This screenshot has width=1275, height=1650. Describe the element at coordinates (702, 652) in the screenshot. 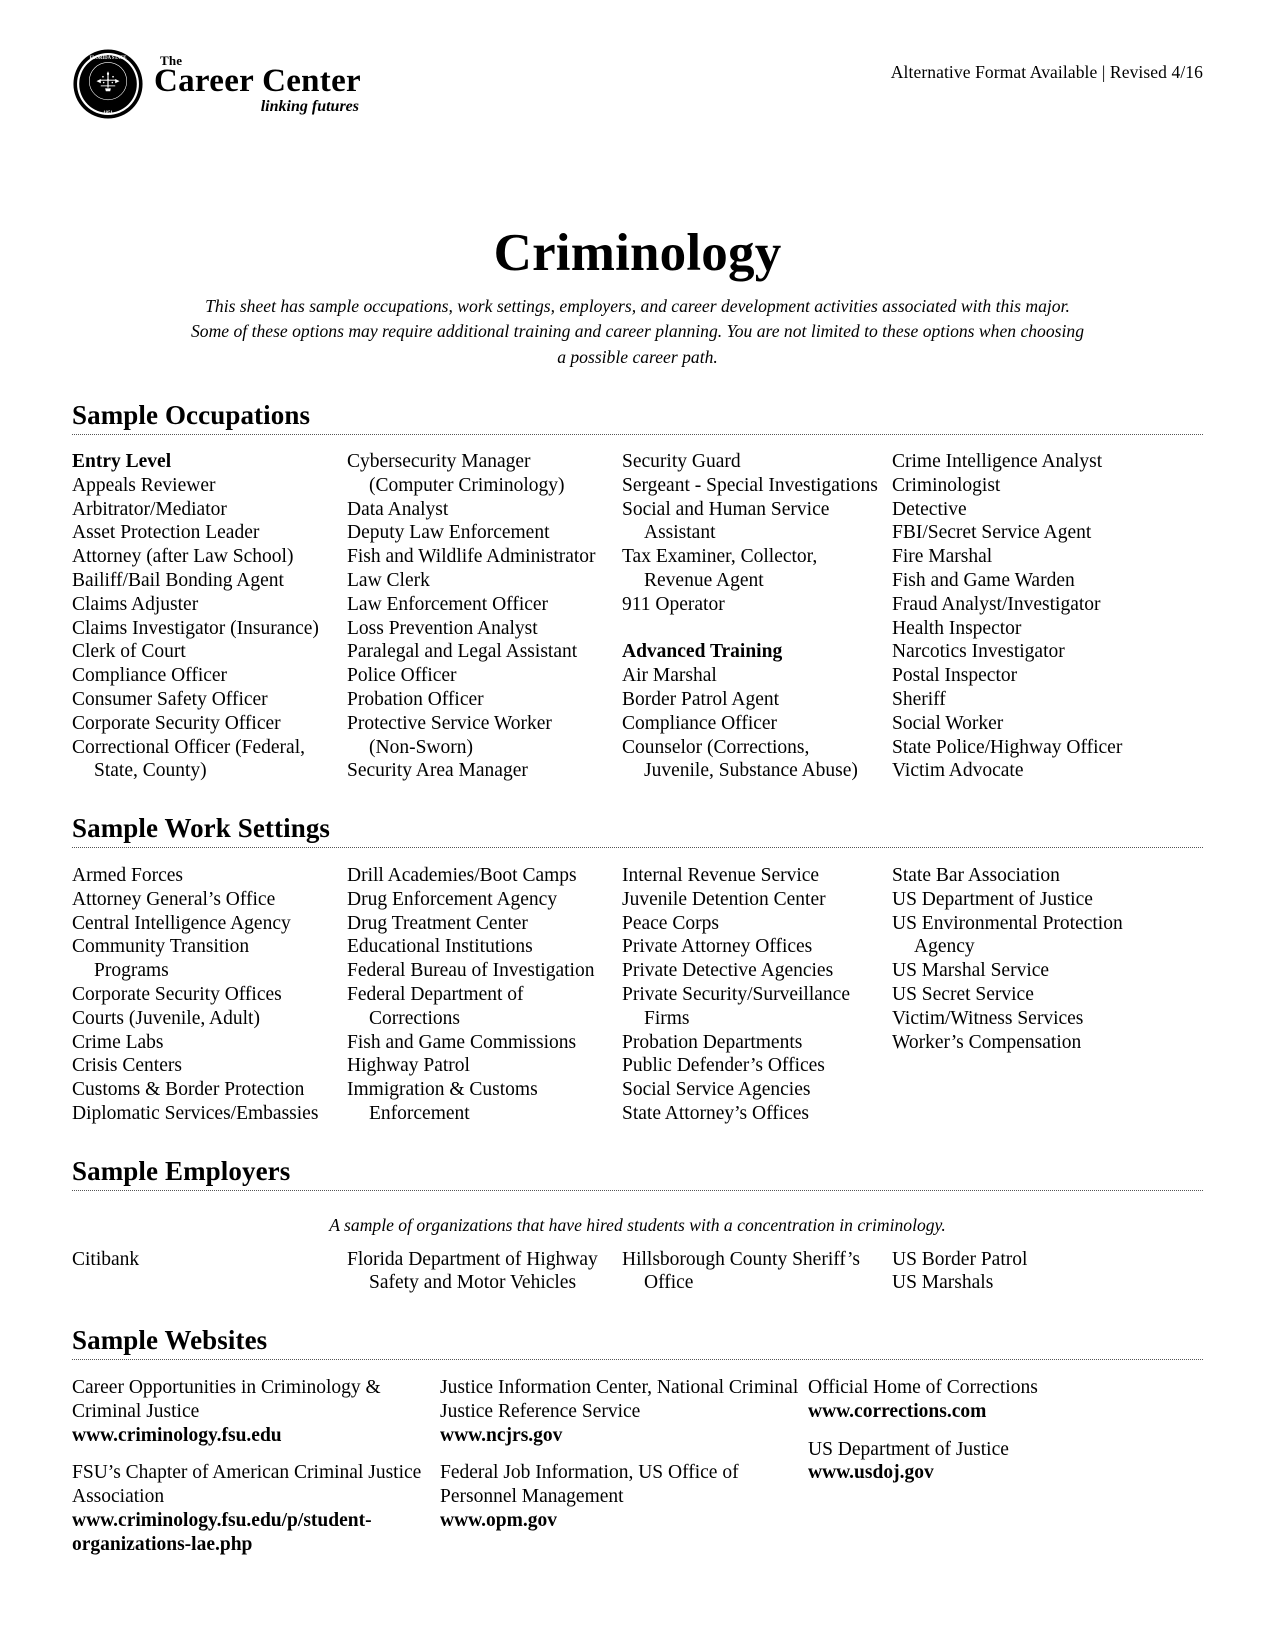

I see `occupation-subheading: Advanced Training` at that location.